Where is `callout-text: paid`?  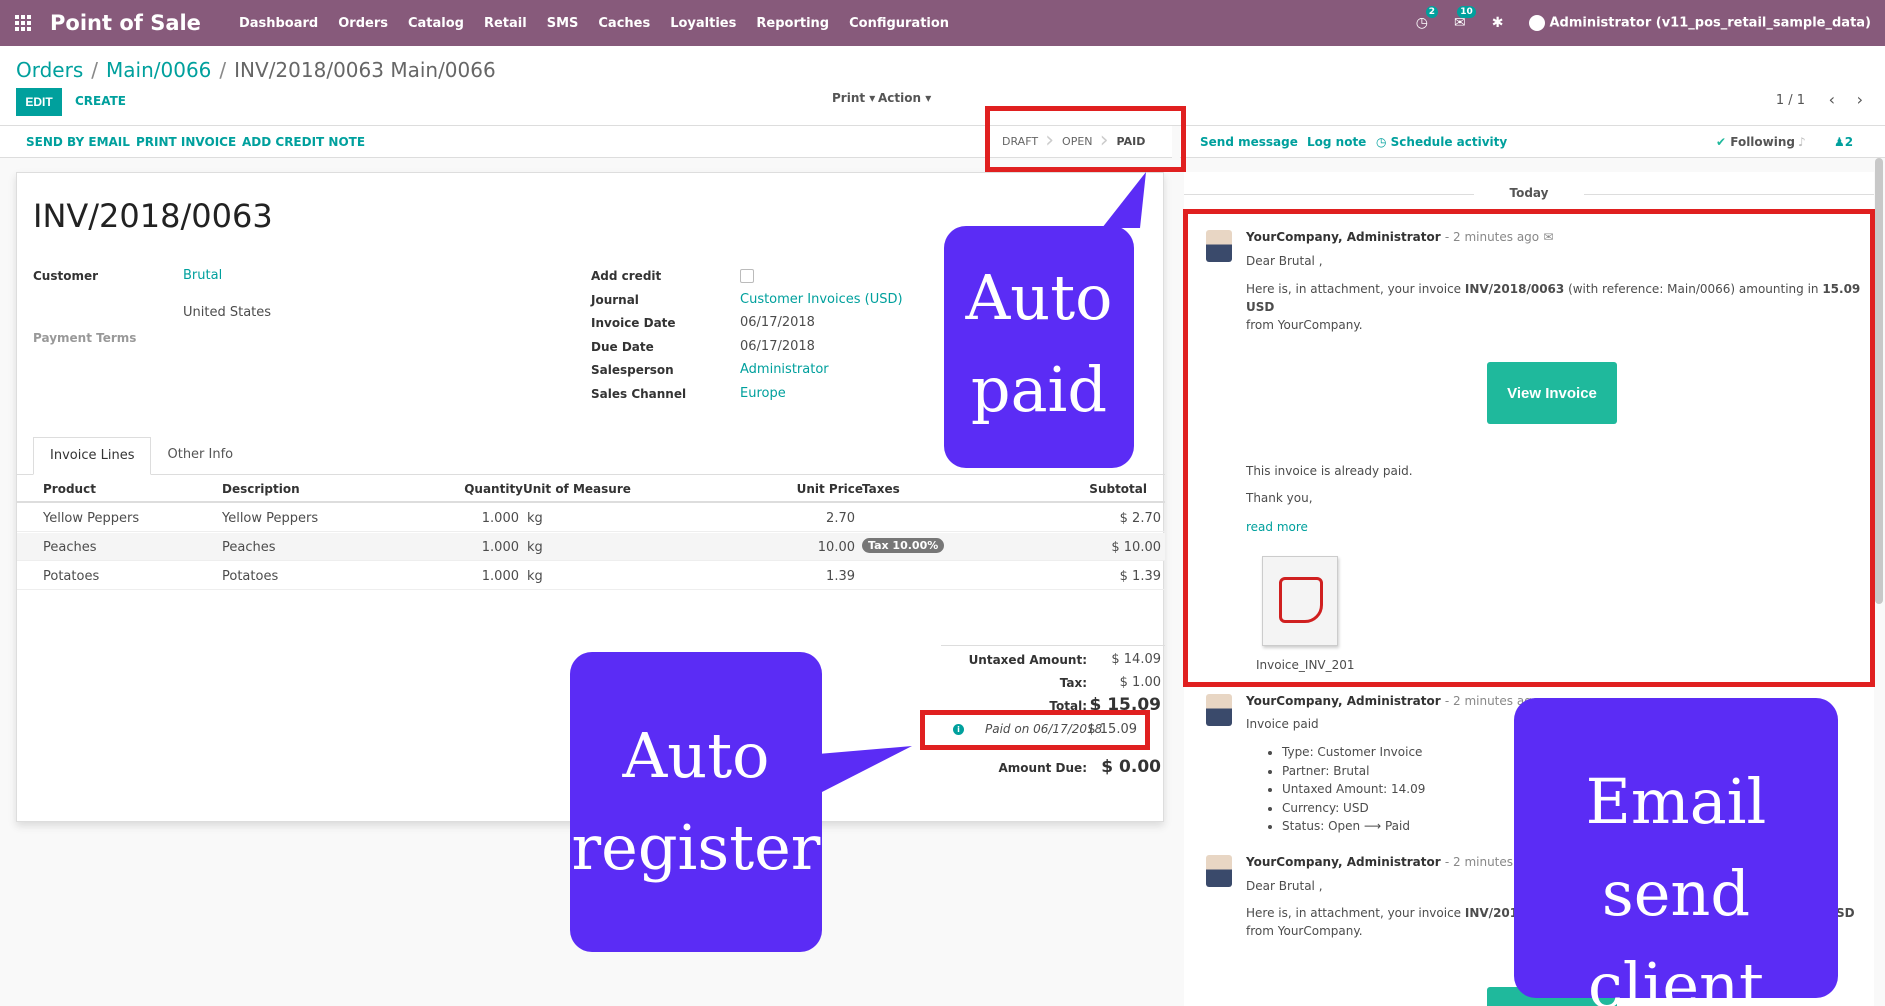 callout-text: paid is located at coordinates (1039, 389).